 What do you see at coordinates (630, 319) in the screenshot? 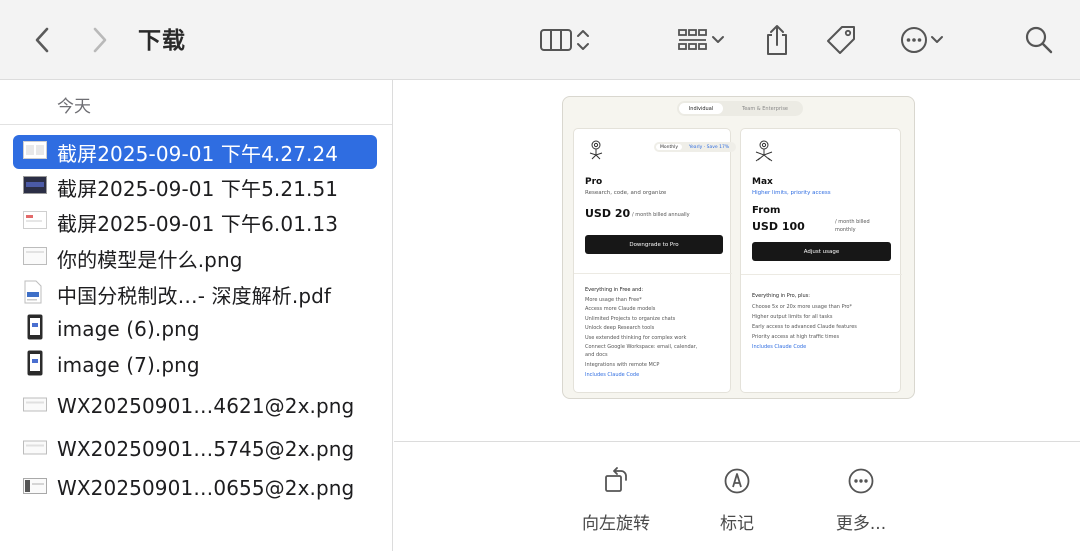
I see `feature-item: Unlimited Projects to organize chats` at bounding box center [630, 319].